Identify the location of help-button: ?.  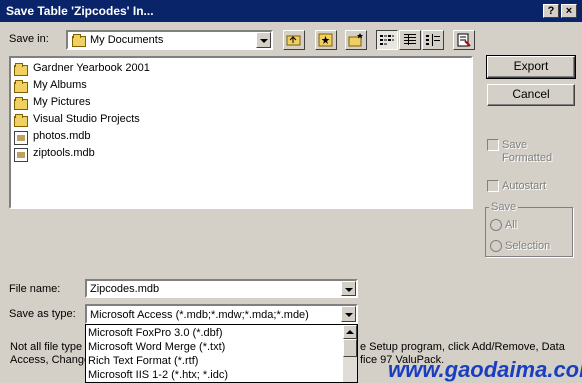
(551, 11).